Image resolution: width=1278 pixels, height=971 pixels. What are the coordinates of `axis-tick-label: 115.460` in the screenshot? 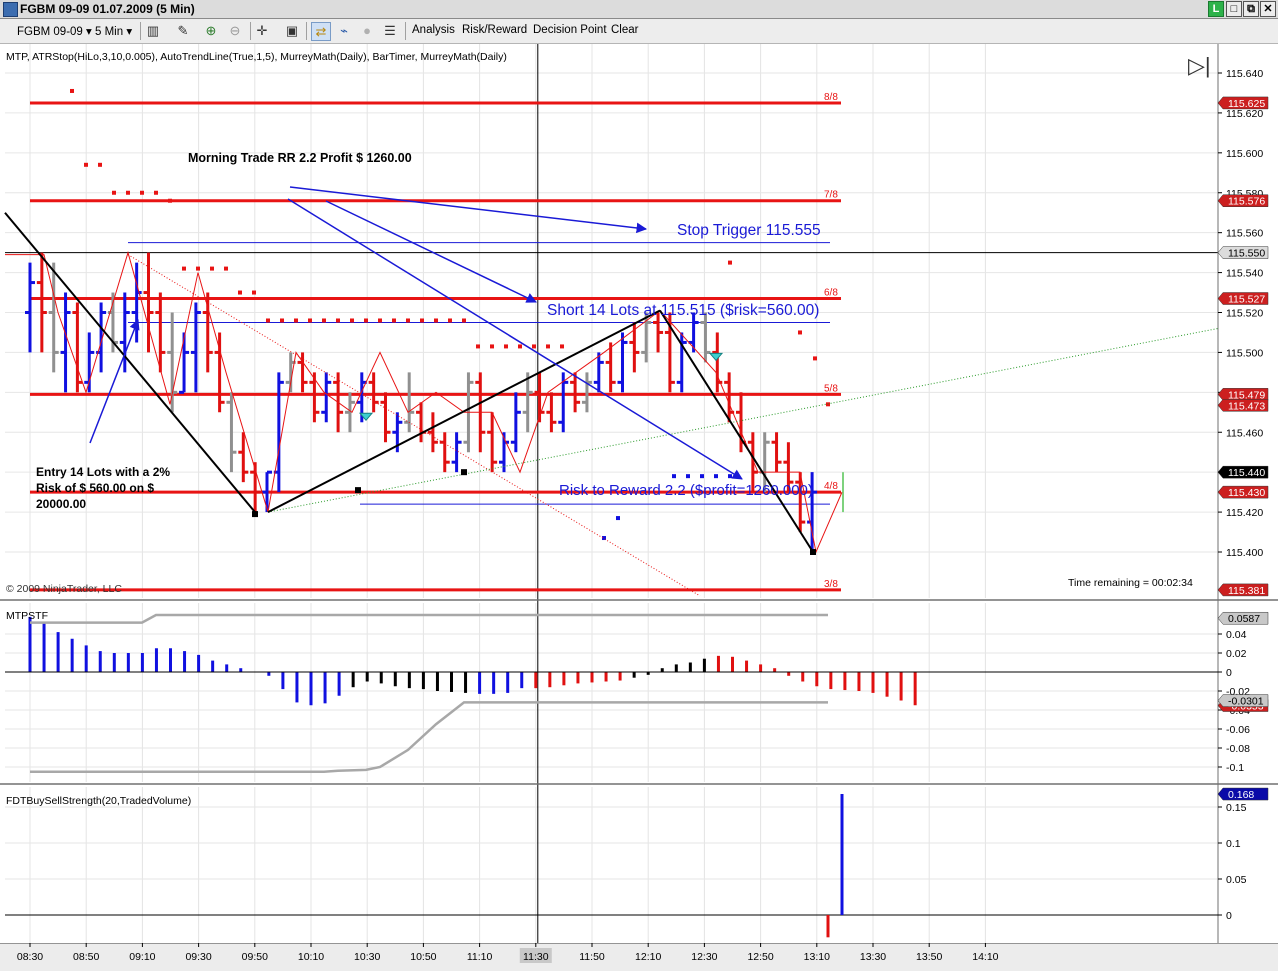 It's located at (1244, 433).